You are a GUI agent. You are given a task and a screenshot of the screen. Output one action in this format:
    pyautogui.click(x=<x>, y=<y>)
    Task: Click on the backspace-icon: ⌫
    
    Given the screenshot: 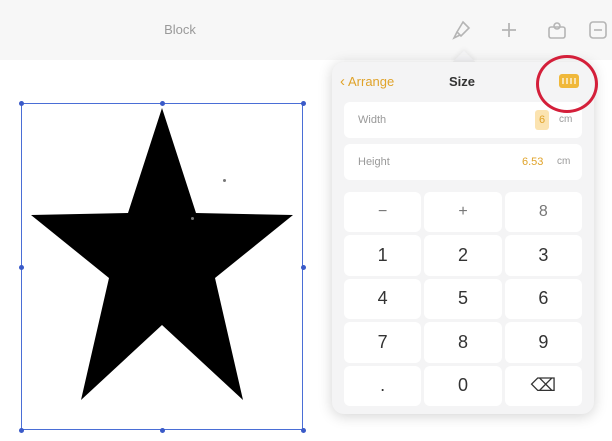 What is the action you would take?
    pyautogui.click(x=543, y=385)
    